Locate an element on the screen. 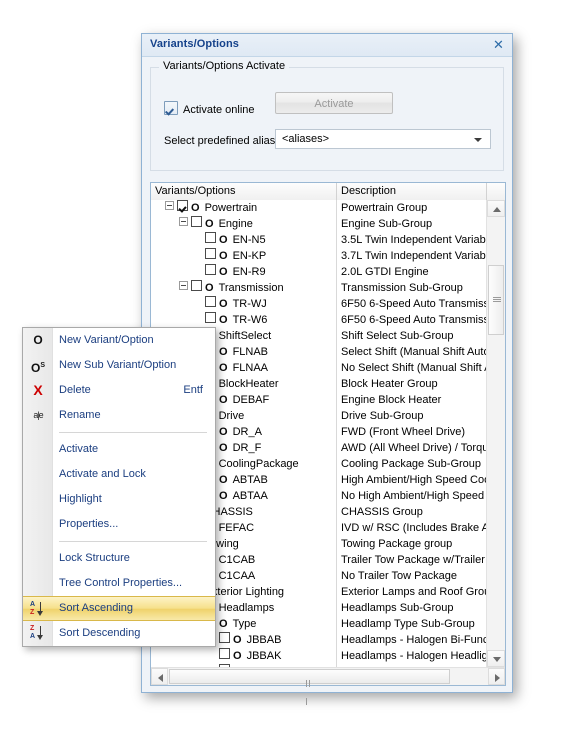 Image resolution: width=573 pixels, height=756 pixels. horizontal-scrollbar is located at coordinates (328, 686).